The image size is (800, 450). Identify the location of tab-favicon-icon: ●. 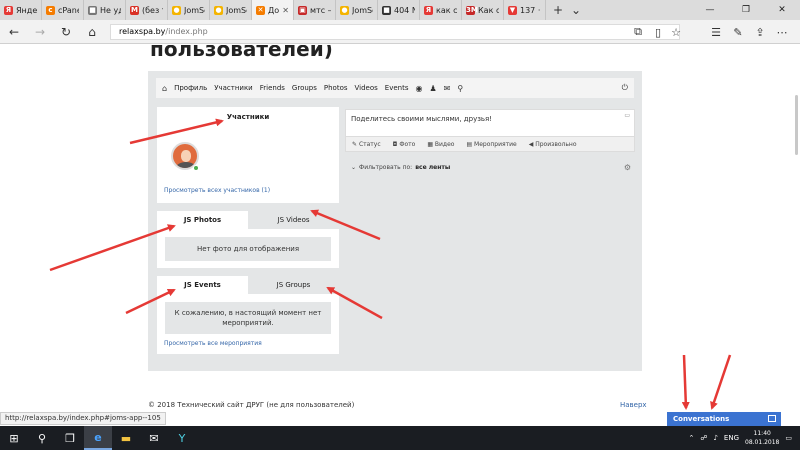
(218, 10).